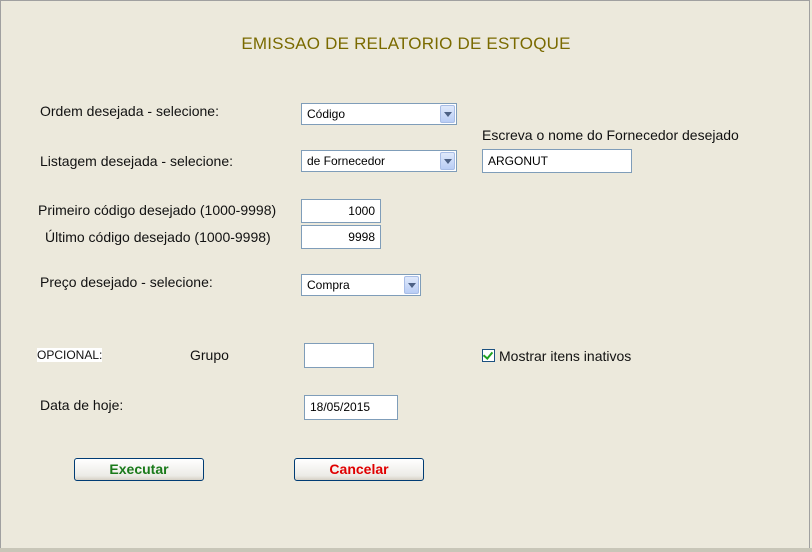 The image size is (812, 552). What do you see at coordinates (158, 237) in the screenshot?
I see `ultimo-codigo-label: Último código desejado (1000-9998)` at bounding box center [158, 237].